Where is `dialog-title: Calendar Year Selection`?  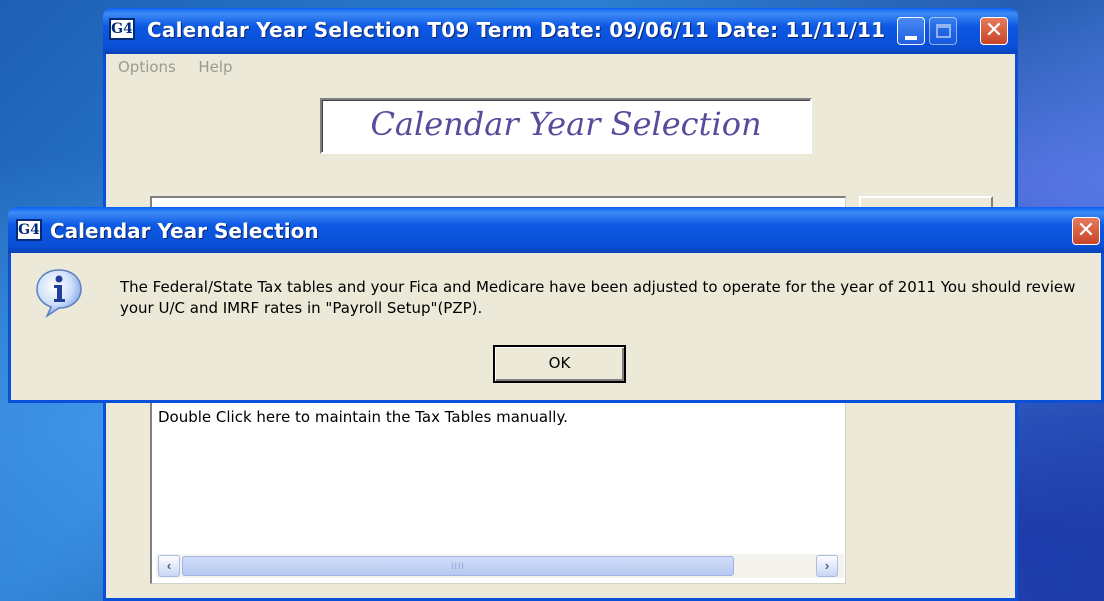 dialog-title: Calendar Year Selection is located at coordinates (184, 231).